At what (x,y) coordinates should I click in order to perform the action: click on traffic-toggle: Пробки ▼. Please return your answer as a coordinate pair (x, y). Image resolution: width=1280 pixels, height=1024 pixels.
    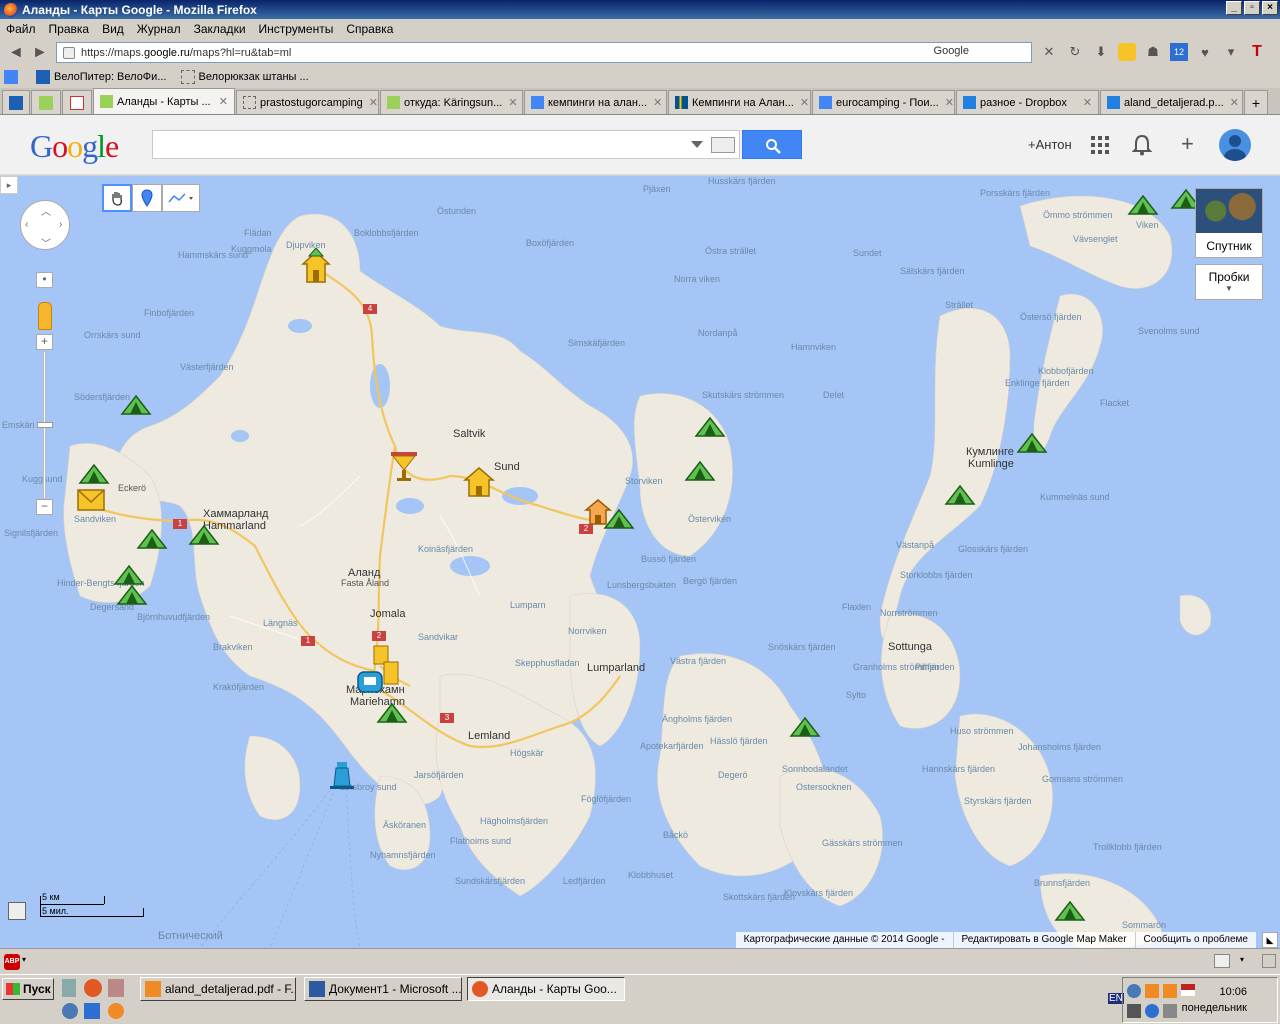
    Looking at the image, I should click on (1229, 282).